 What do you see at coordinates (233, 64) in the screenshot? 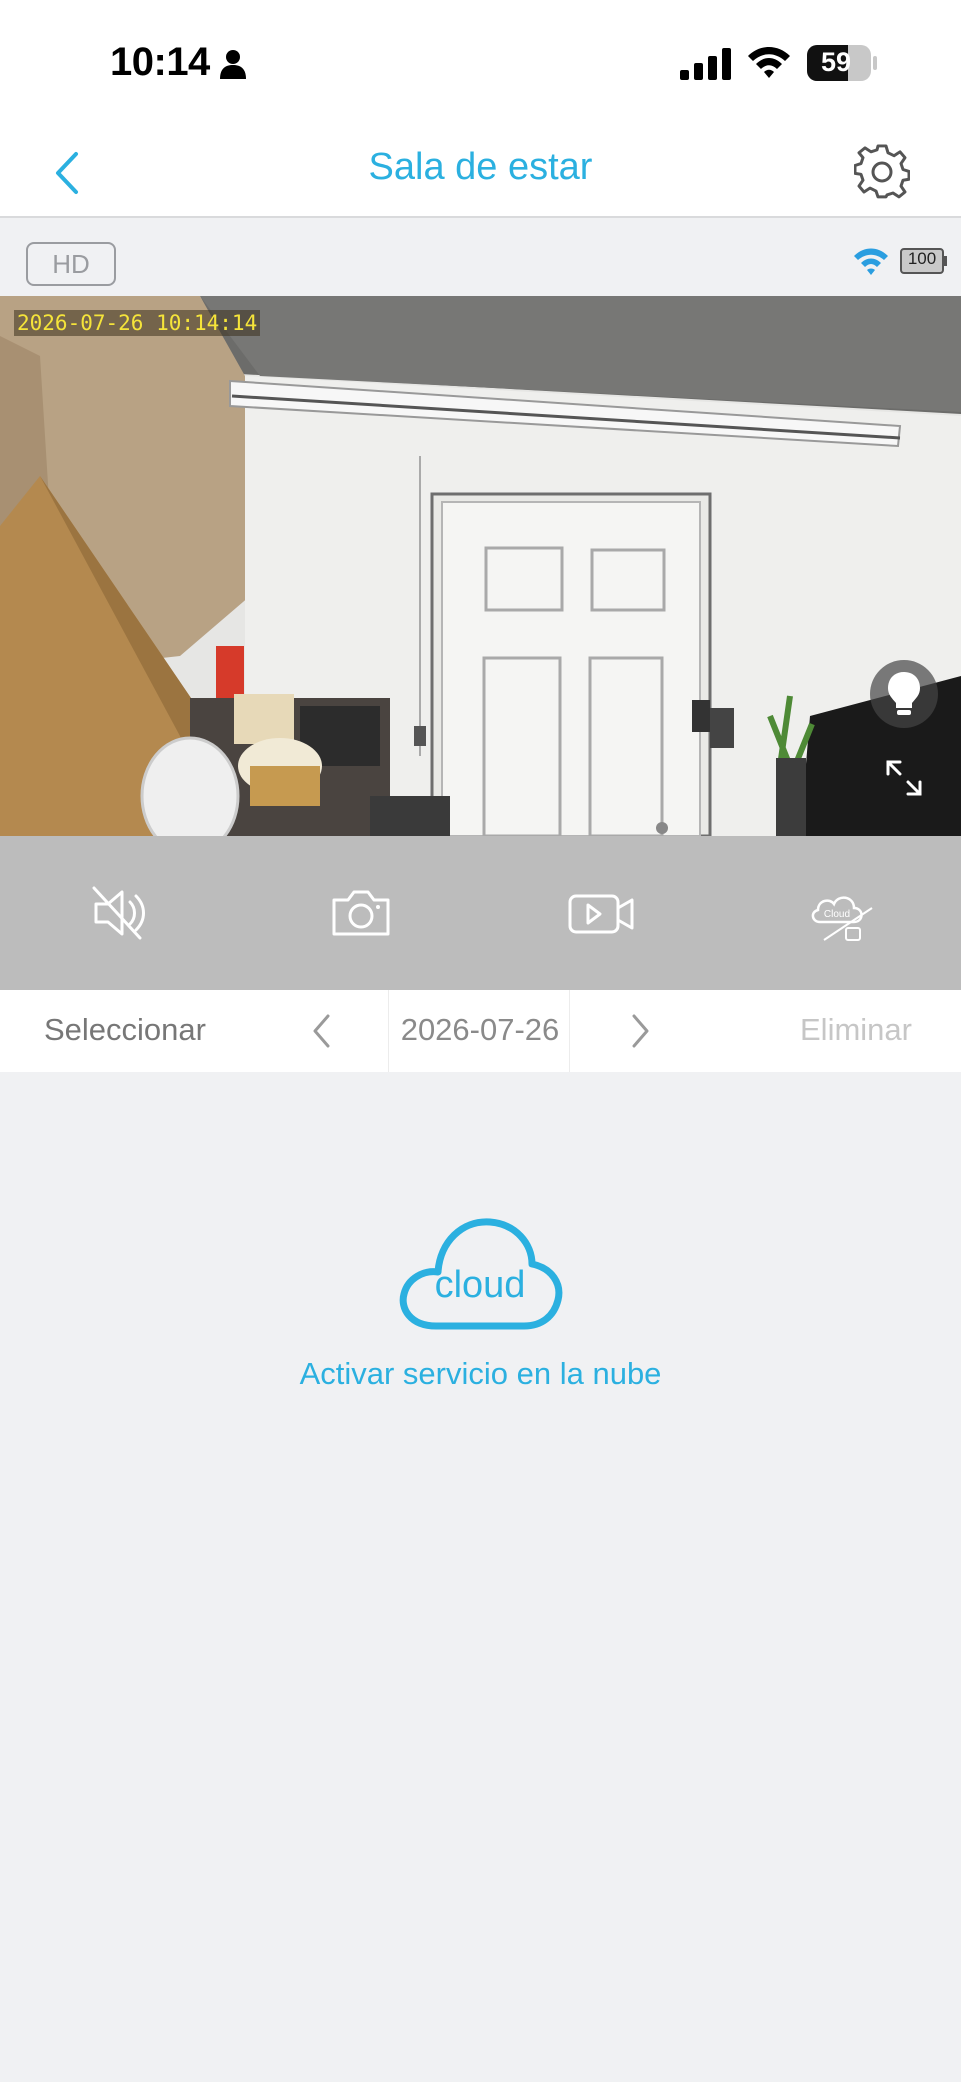
I see `person-icon` at bounding box center [233, 64].